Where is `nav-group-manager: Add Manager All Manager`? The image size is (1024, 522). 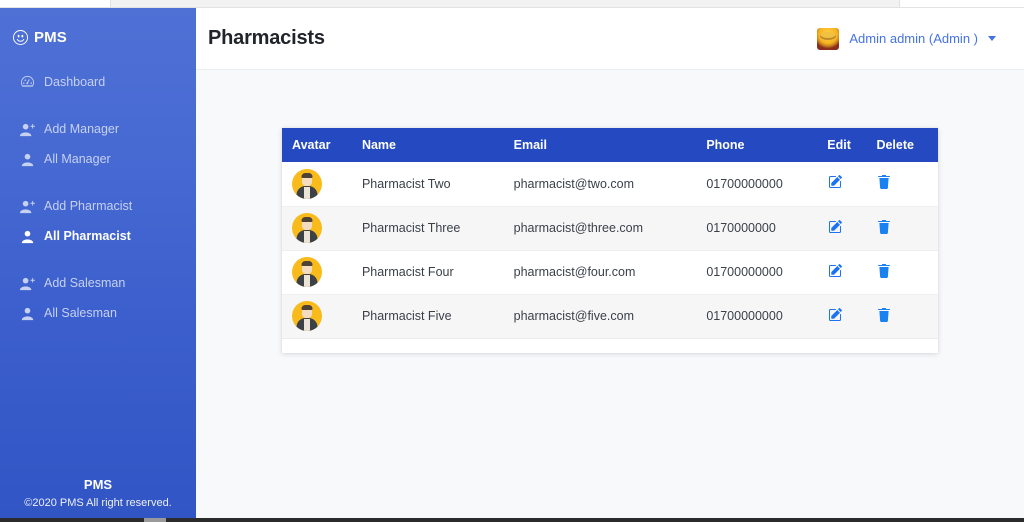
nav-group-manager: Add Manager All Manager is located at coordinates (98, 144).